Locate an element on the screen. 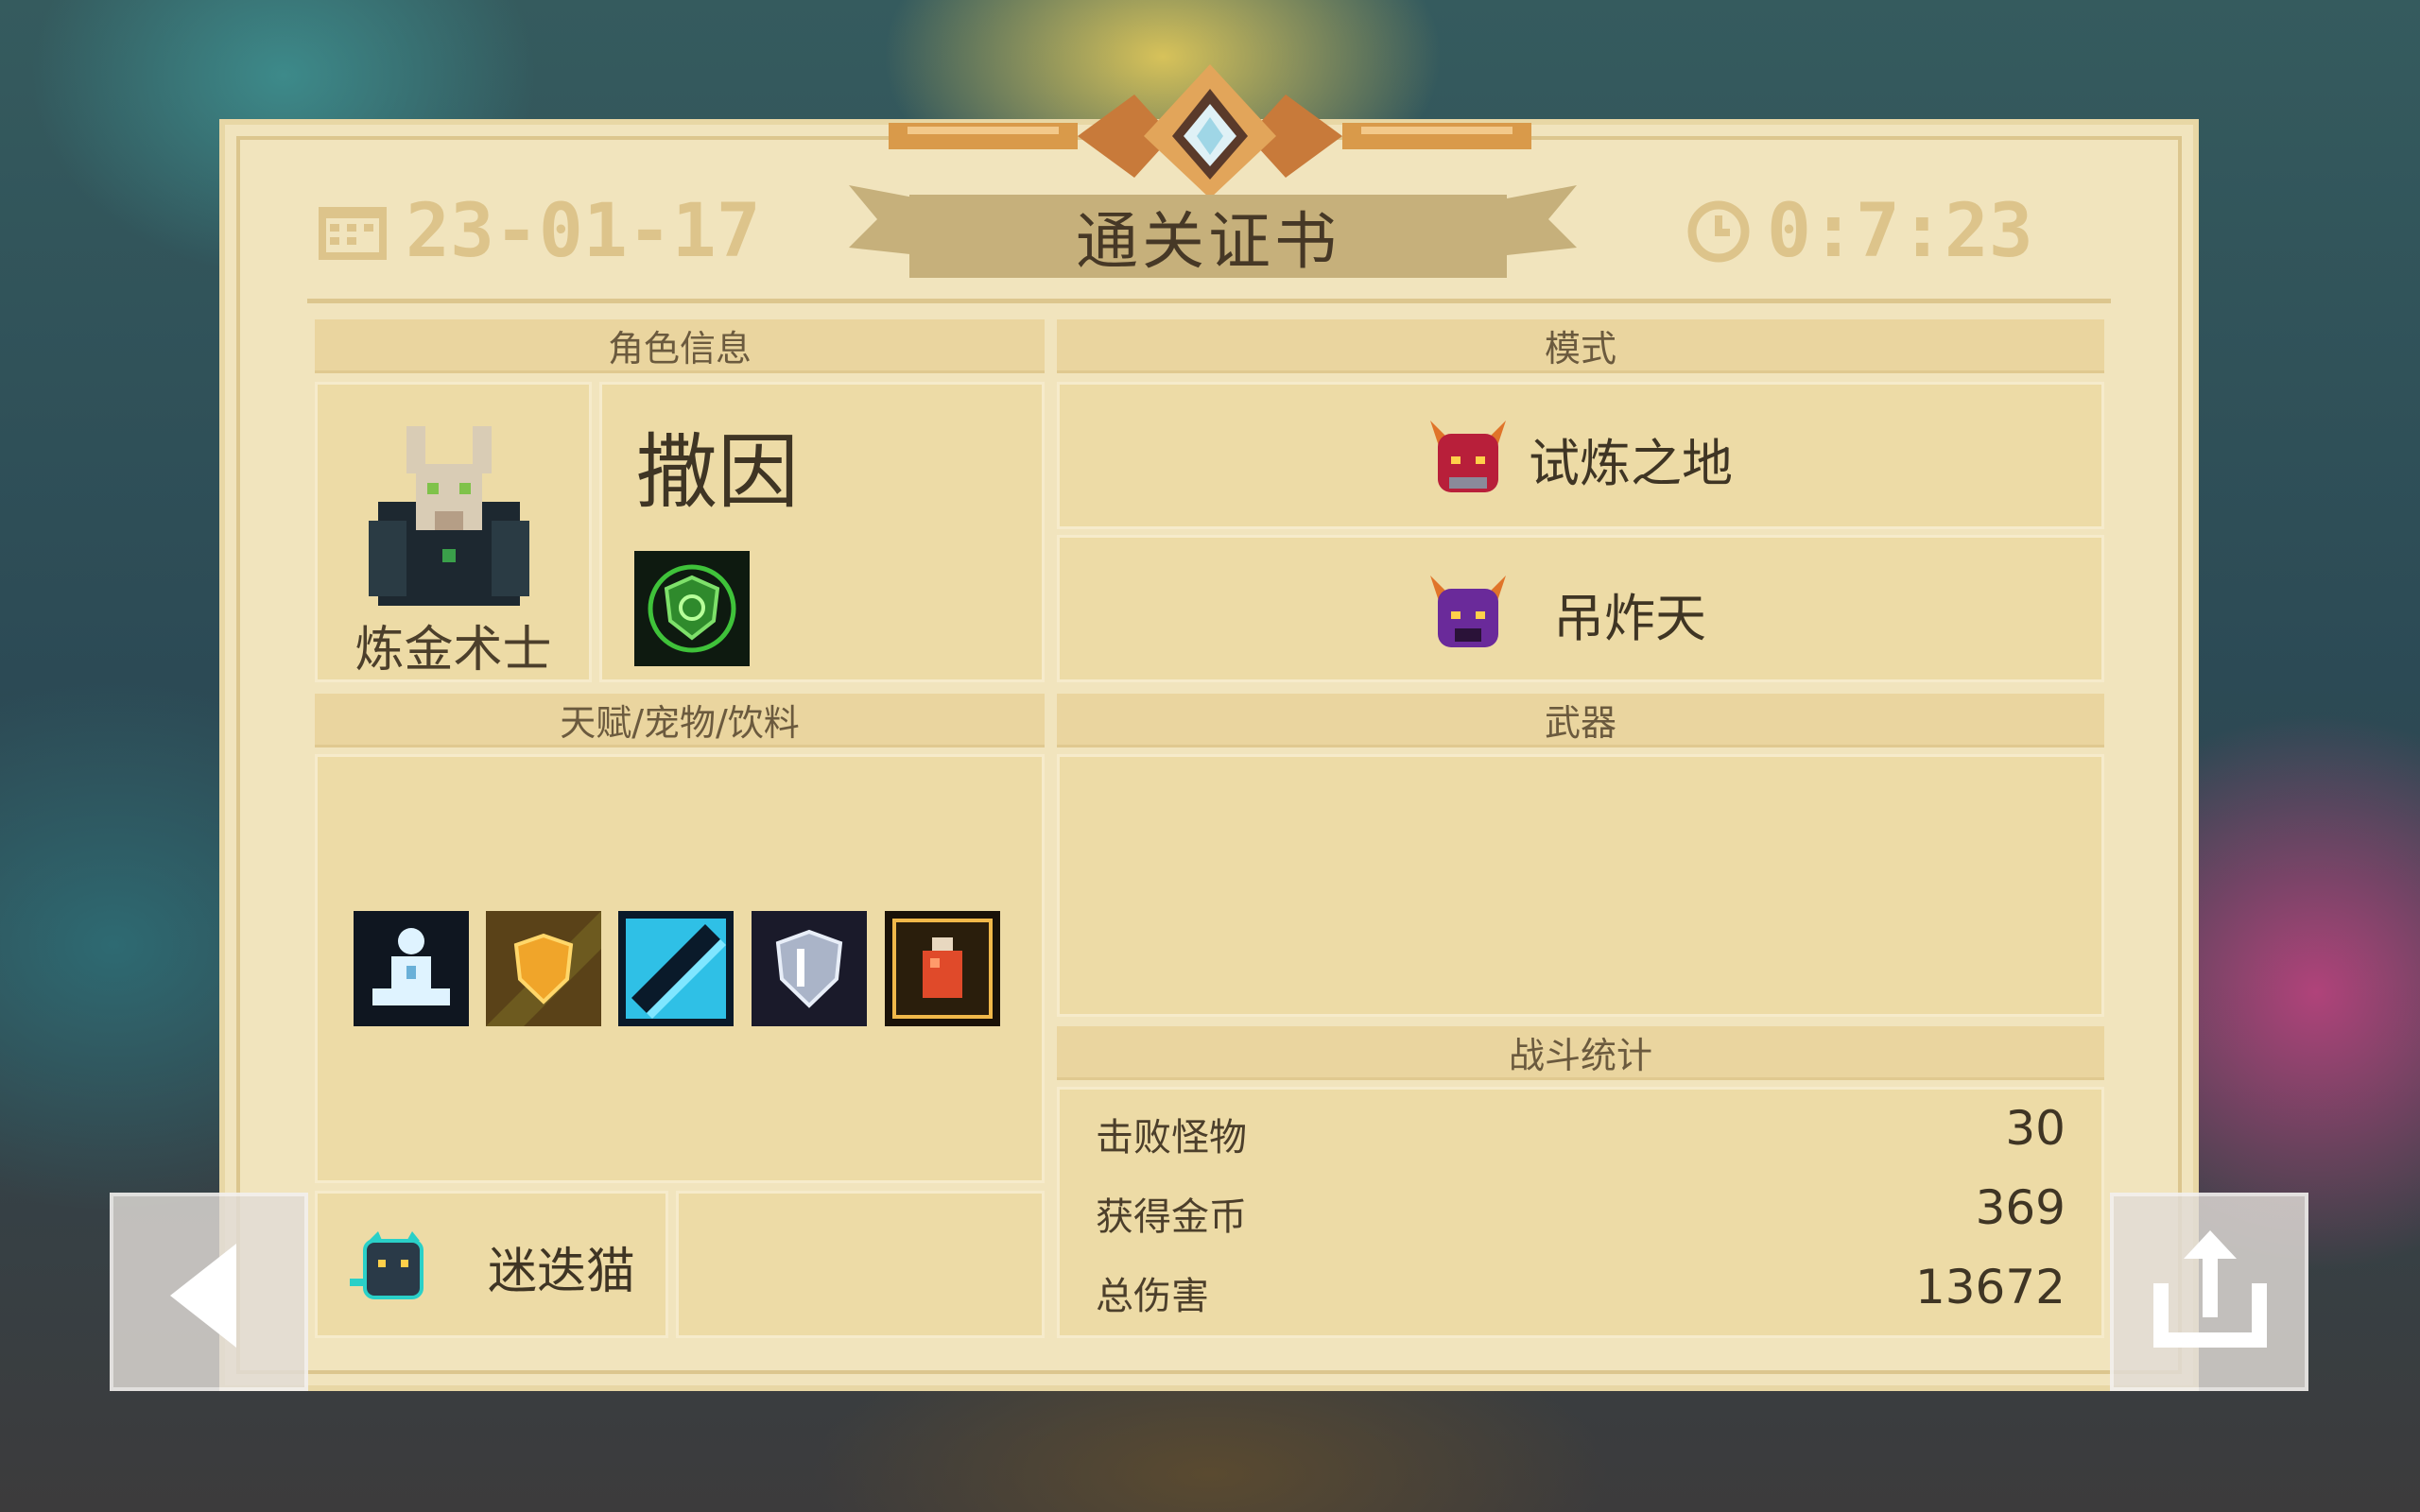 Image resolution: width=2420 pixels, height=1512 pixels. character-name: 撒因 is located at coordinates (717, 472).